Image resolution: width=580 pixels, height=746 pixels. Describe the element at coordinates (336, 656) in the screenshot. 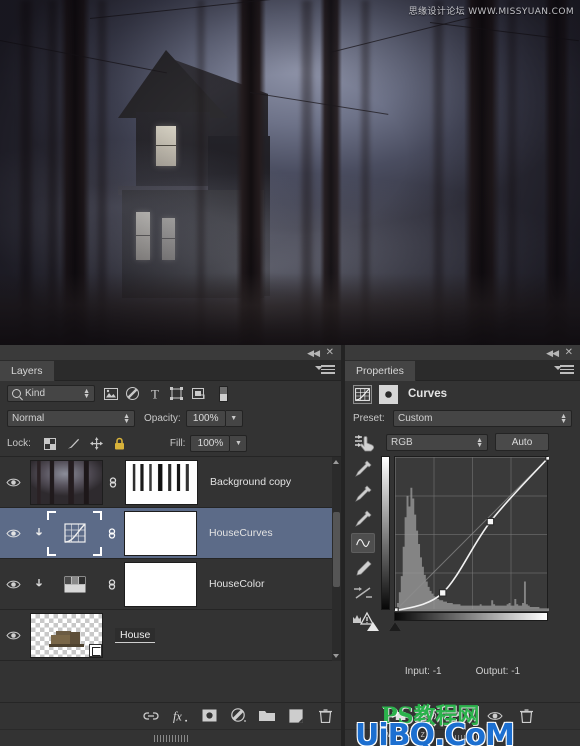

I see `scroll-down-icon` at that location.